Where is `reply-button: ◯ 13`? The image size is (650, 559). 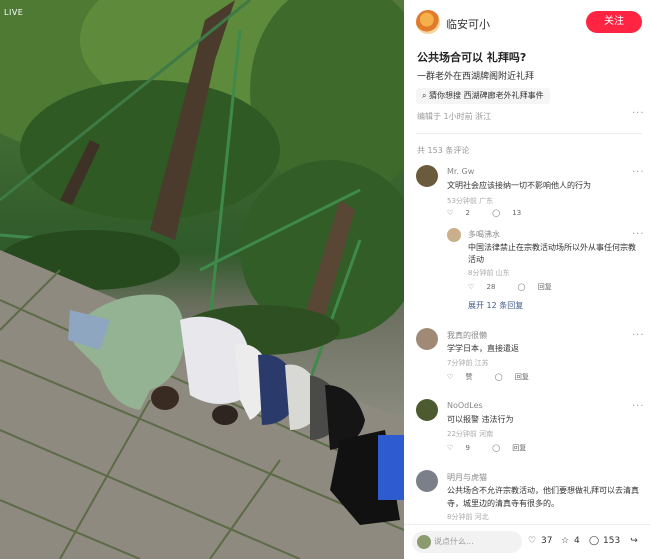 reply-button: ◯ 13 is located at coordinates (511, 213).